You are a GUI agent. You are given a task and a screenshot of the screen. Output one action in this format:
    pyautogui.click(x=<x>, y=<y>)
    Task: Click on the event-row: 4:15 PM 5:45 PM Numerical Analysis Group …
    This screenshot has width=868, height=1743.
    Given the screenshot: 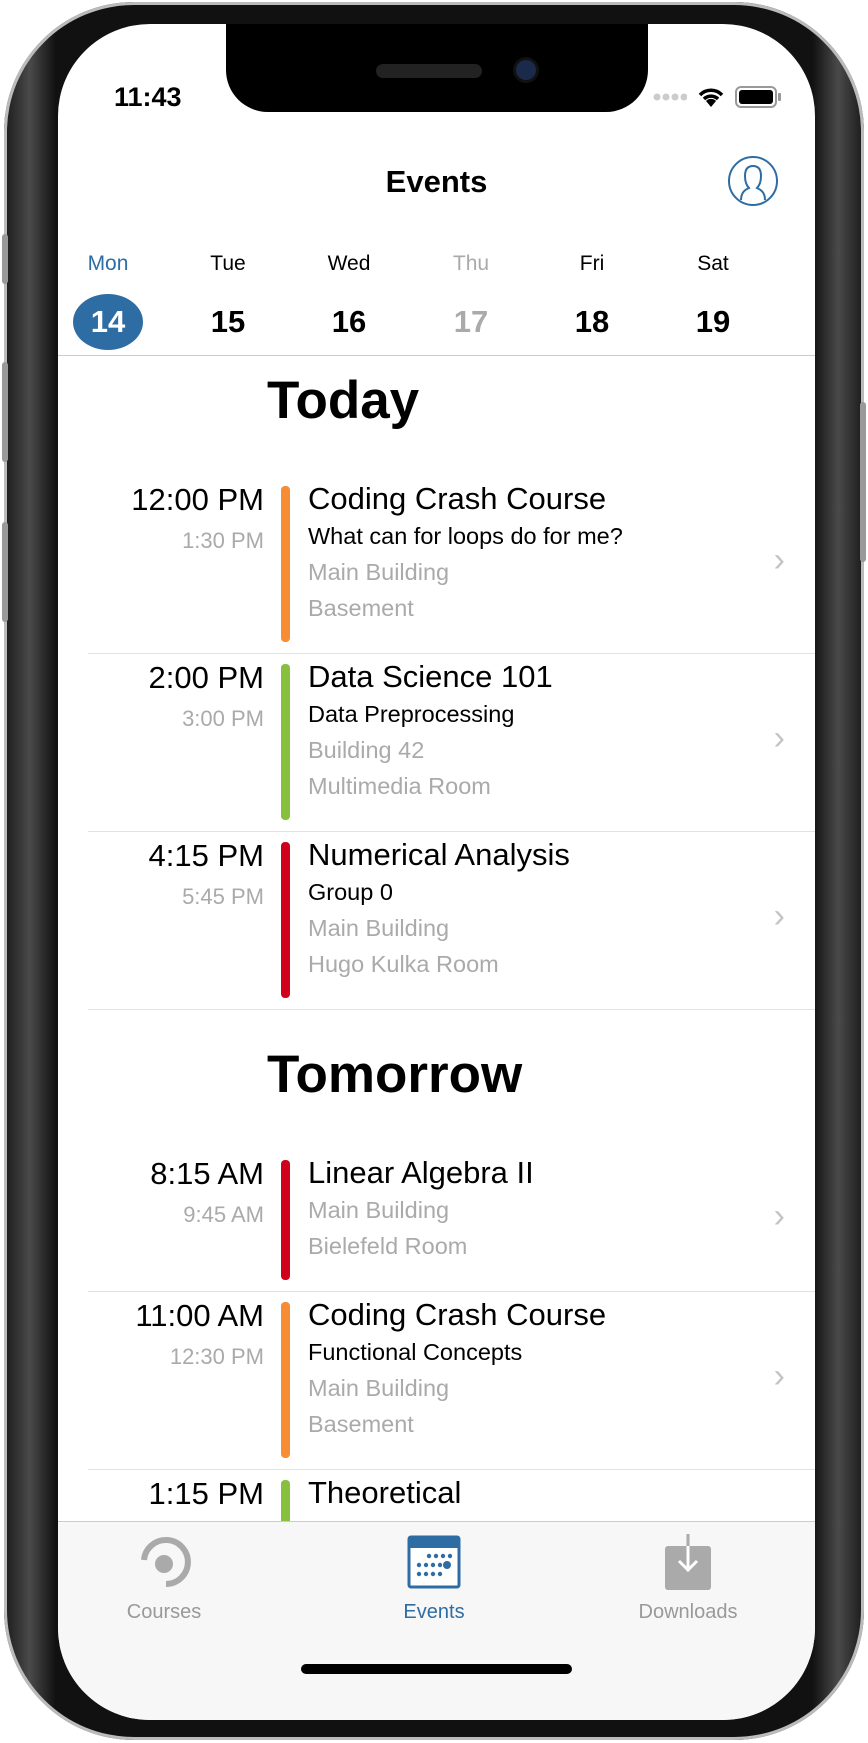 What is the action you would take?
    pyautogui.click(x=451, y=921)
    